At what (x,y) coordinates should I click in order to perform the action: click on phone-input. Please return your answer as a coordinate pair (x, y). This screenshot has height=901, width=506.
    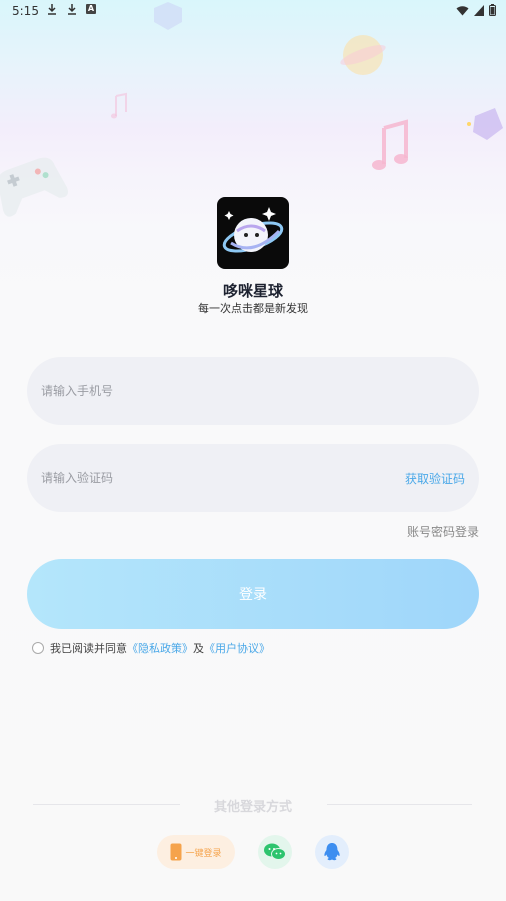
    Looking at the image, I should click on (253, 391).